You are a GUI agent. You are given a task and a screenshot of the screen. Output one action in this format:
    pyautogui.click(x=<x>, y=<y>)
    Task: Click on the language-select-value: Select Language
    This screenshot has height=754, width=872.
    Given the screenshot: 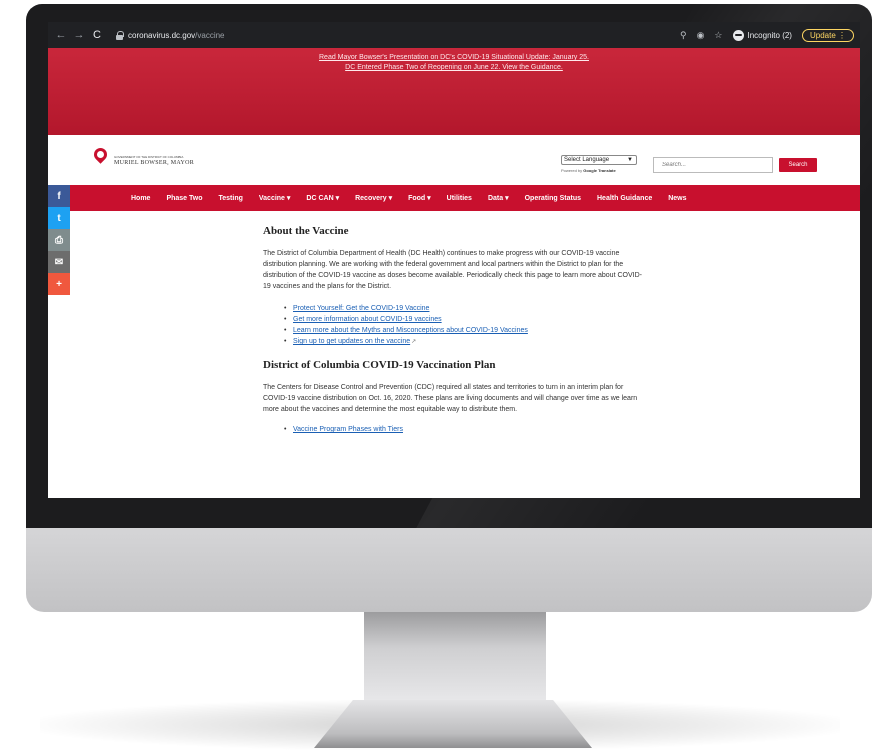 What is the action you would take?
    pyautogui.click(x=587, y=160)
    